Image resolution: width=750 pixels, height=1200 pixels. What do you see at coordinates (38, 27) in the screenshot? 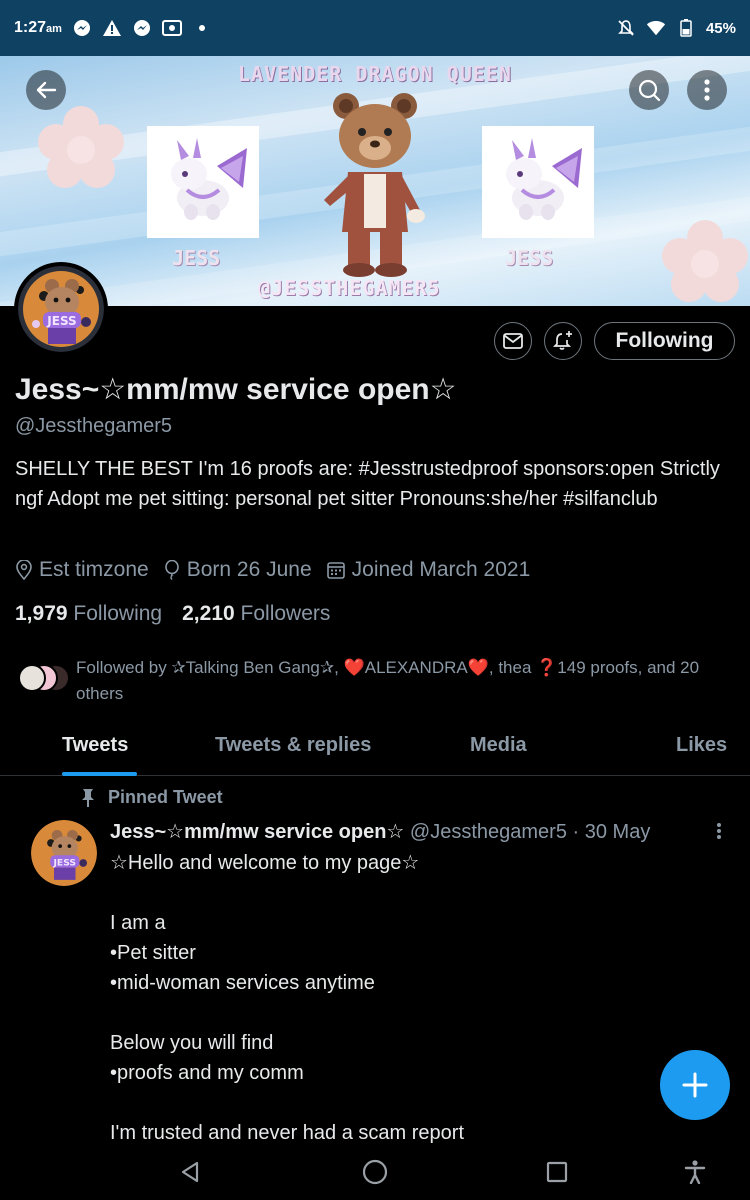
I see `clock: 1:27am` at bounding box center [38, 27].